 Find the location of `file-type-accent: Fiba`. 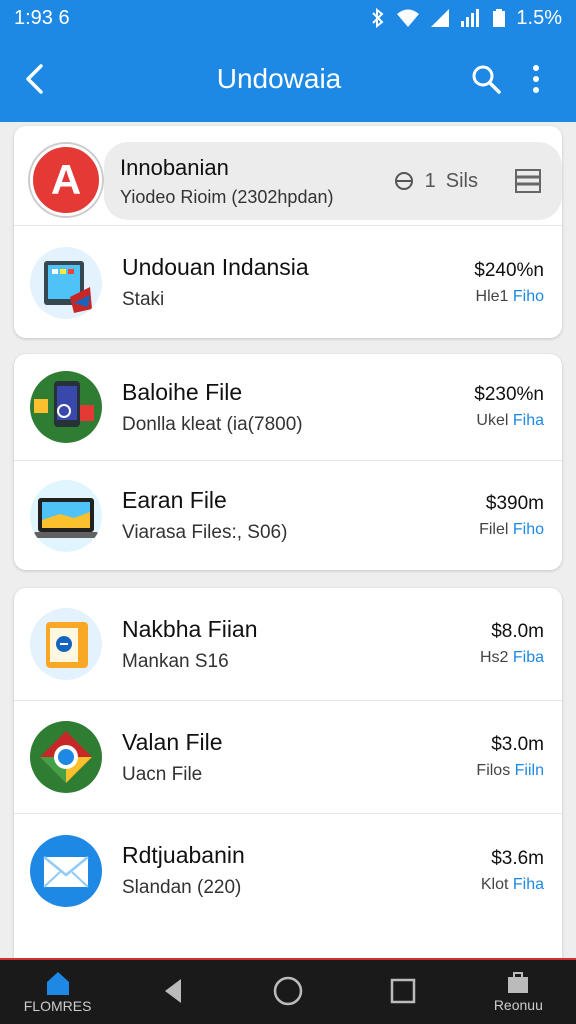

file-type-accent: Fiba is located at coordinates (528, 657).